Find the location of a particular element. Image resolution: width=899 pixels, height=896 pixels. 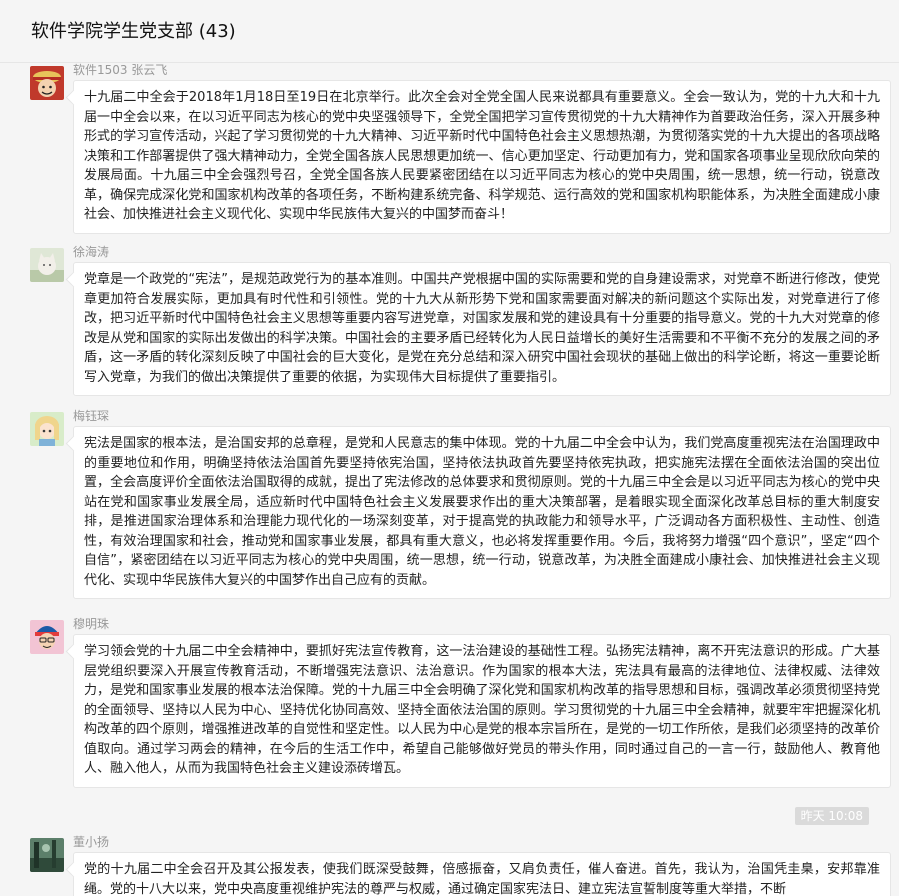

pirate-avatar-icon is located at coordinates (47, 83).